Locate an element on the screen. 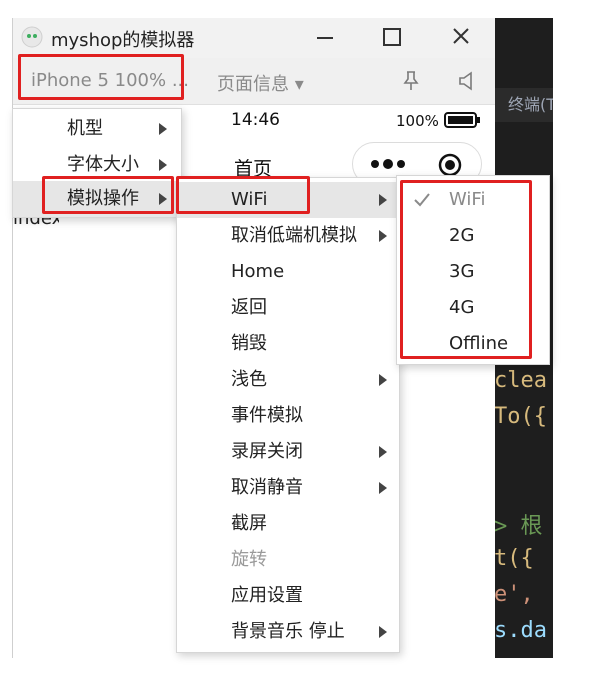  code-line: clea is located at coordinates (520, 380).